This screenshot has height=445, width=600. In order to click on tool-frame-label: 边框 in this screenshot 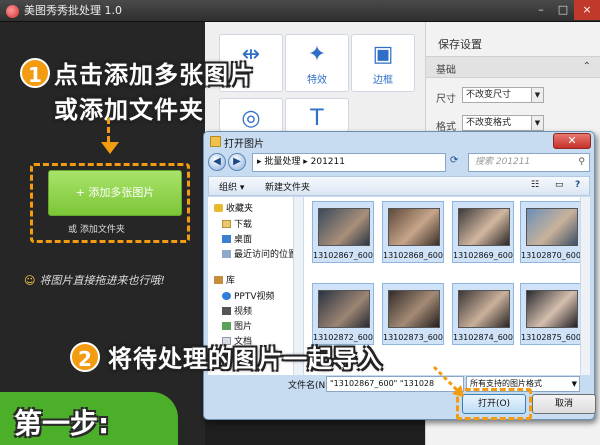, I will do `click(383, 80)`.